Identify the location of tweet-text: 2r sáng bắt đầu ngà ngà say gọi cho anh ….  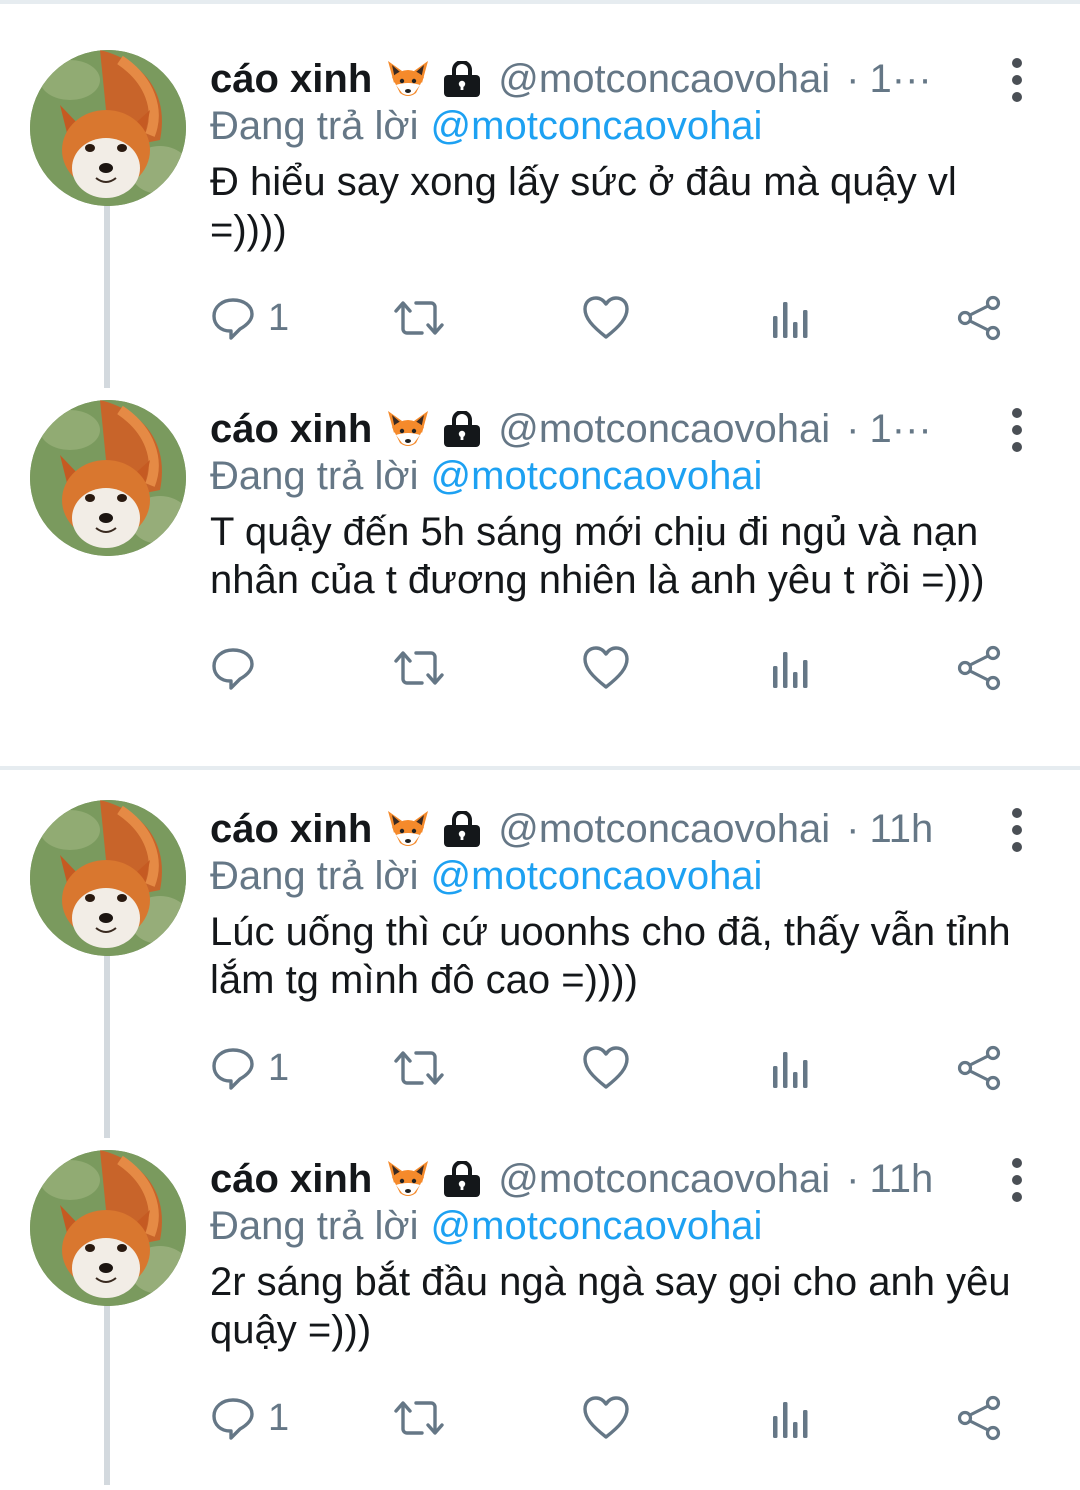
(610, 1306).